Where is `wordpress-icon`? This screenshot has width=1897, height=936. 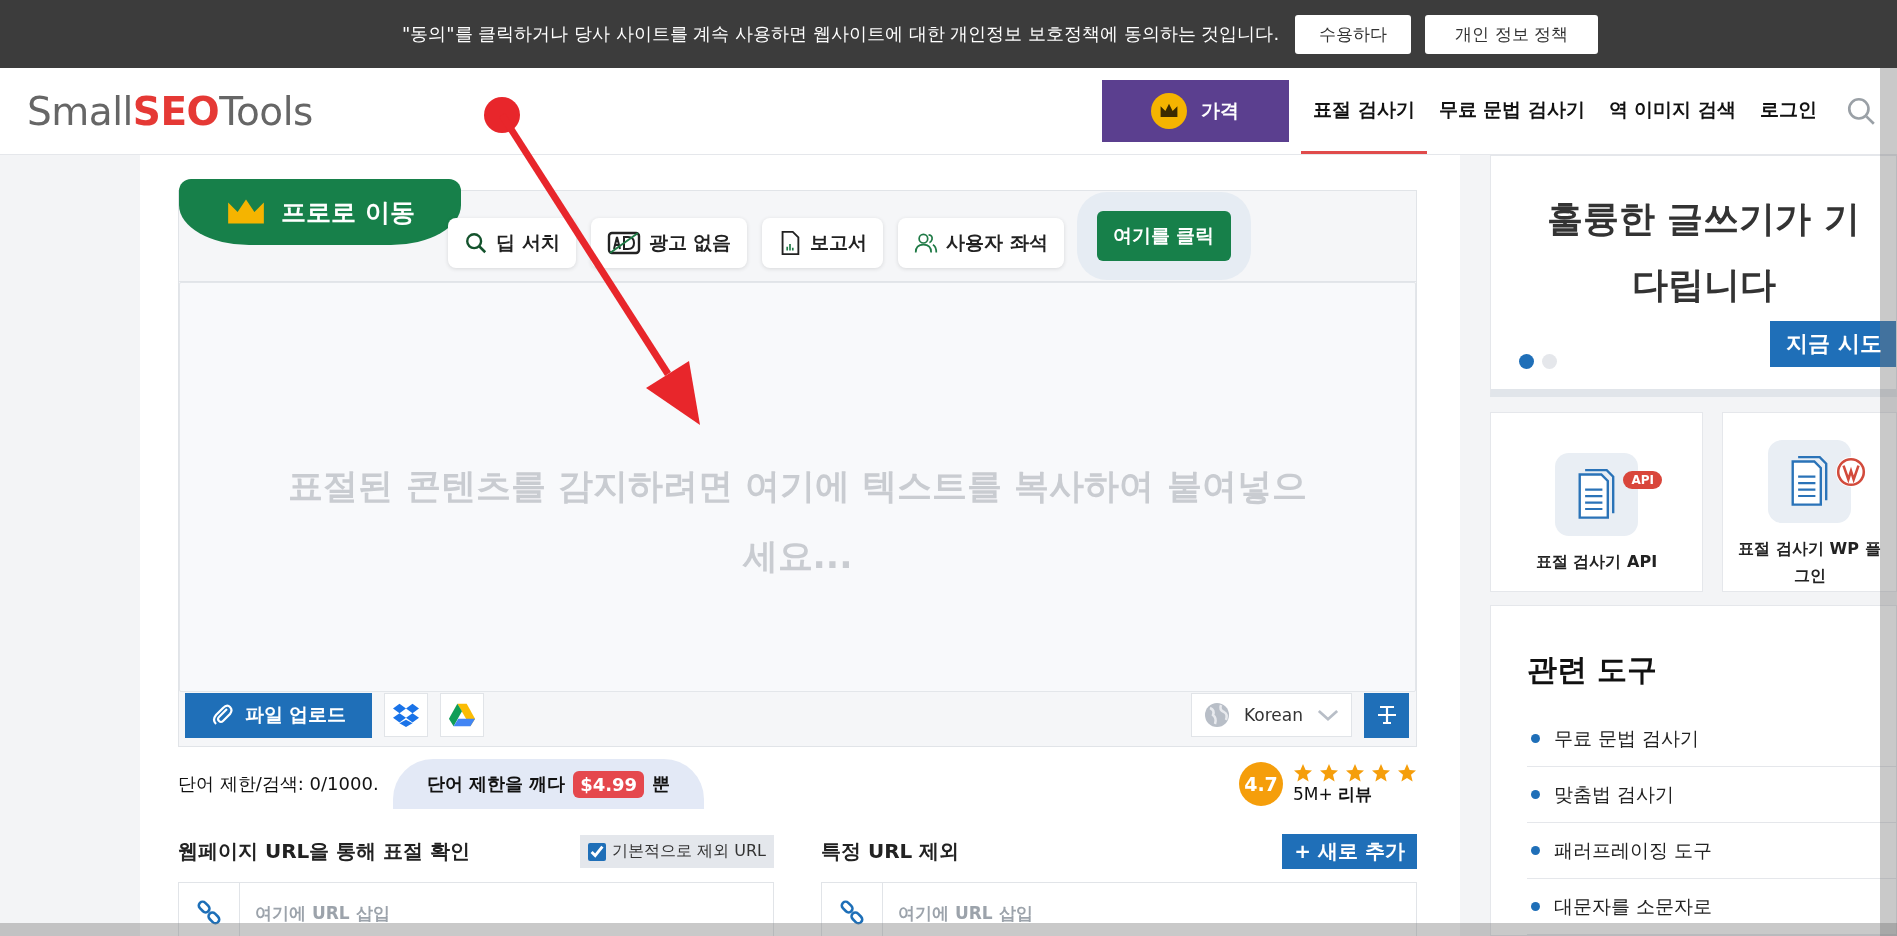 wordpress-icon is located at coordinates (1851, 472).